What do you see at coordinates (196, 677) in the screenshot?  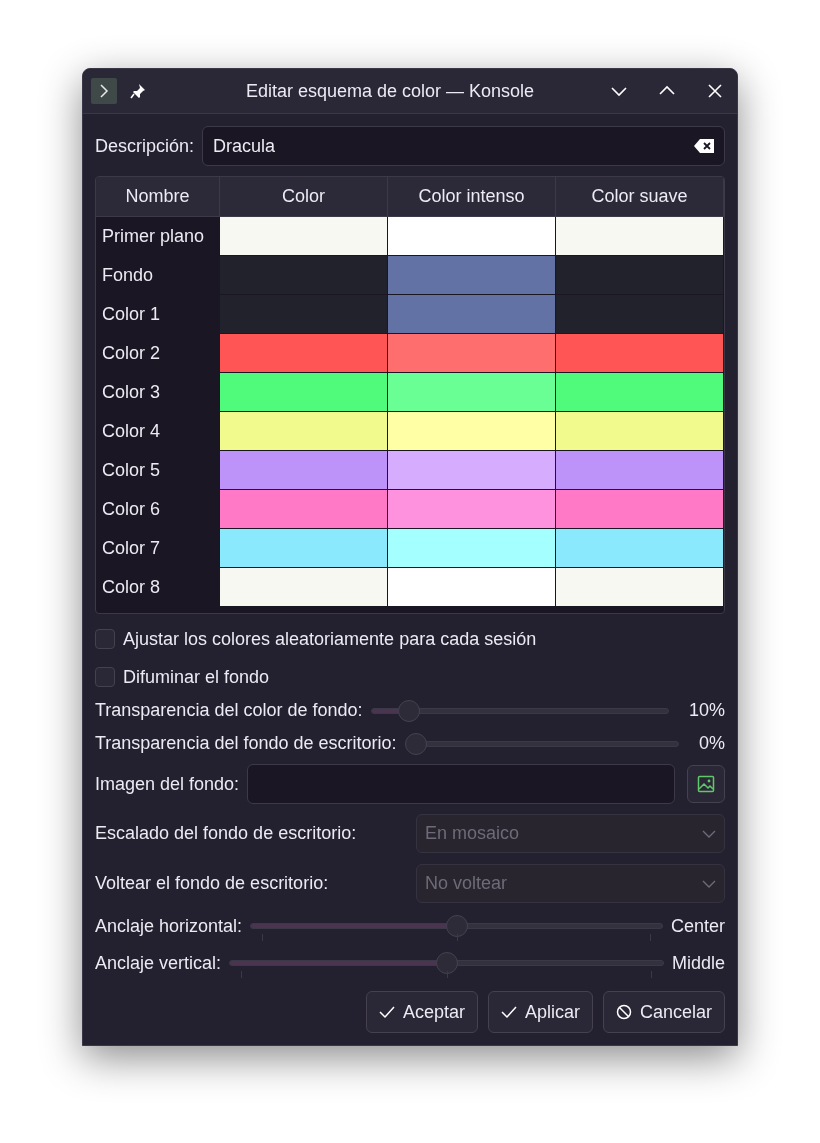 I see `checkbox-label: Difuminar el fondo` at bounding box center [196, 677].